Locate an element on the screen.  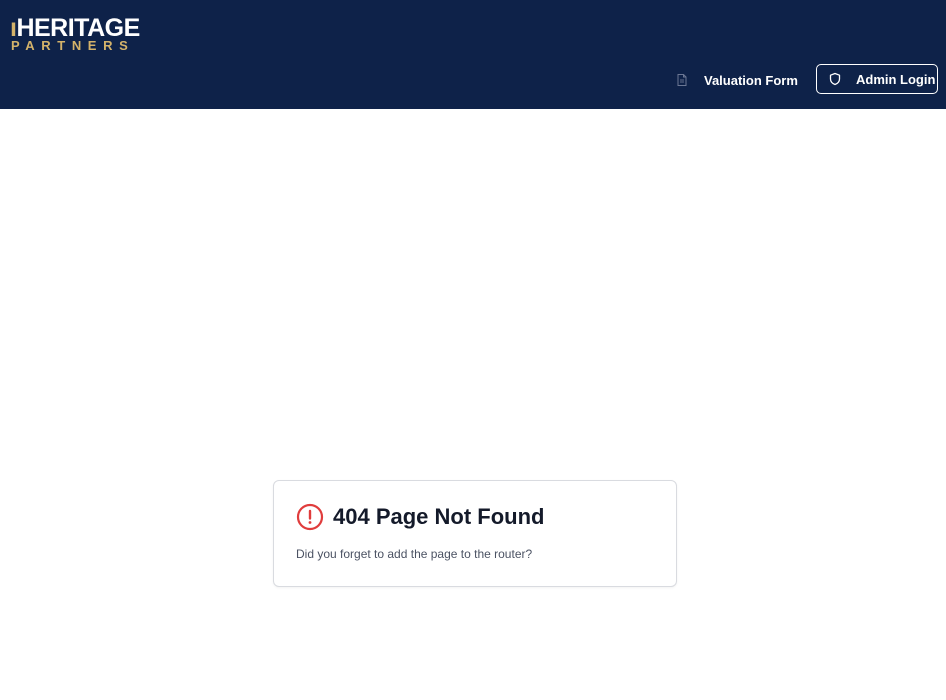
shield-icon is located at coordinates (835, 79).